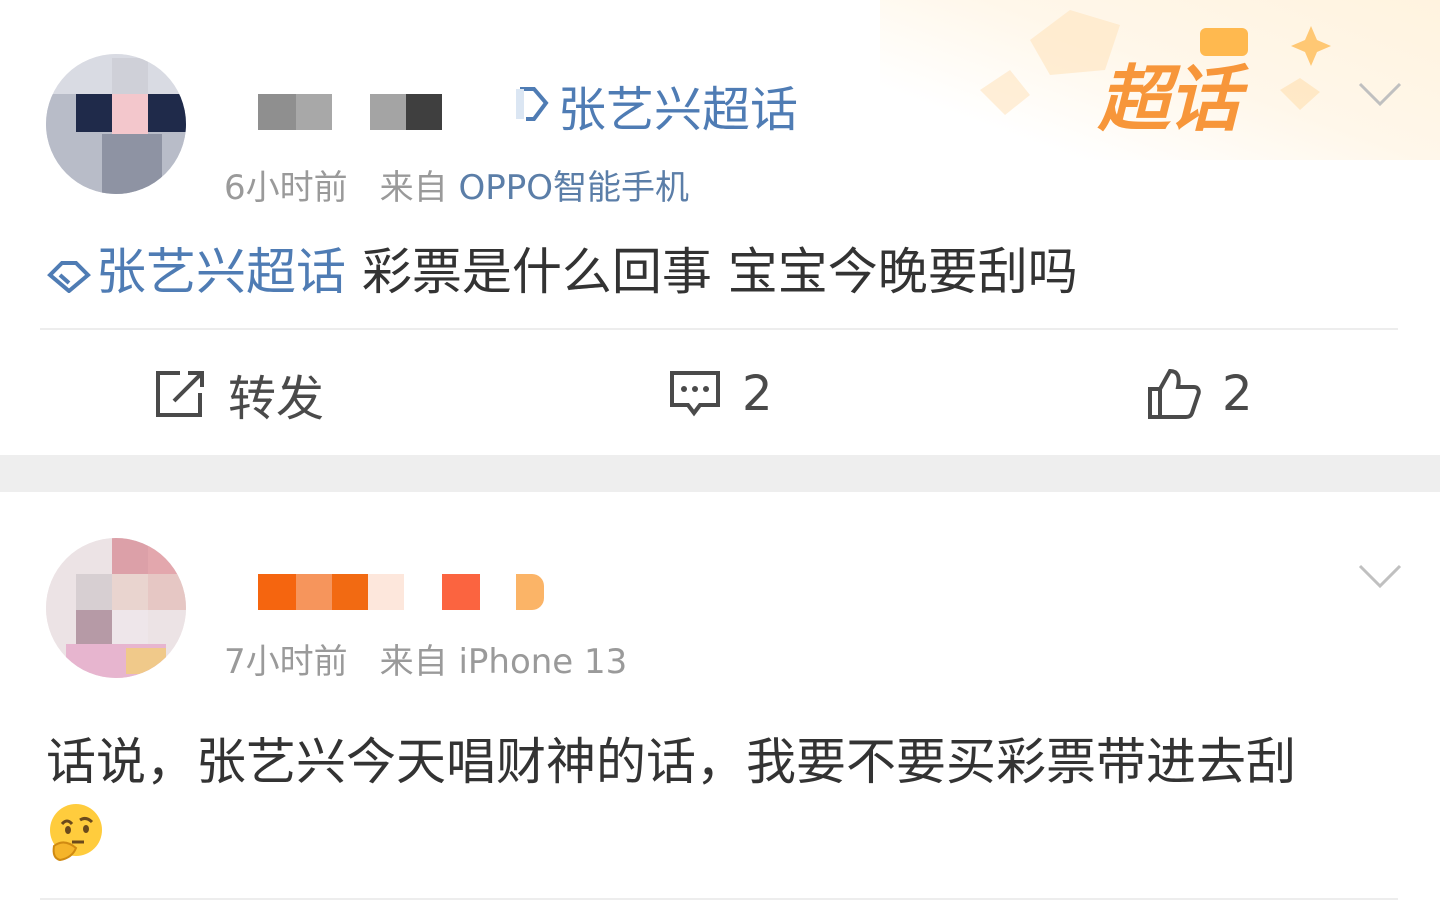 The width and height of the screenshot is (1440, 918). Describe the element at coordinates (276, 399) in the screenshot. I see `repost-label: 转发` at that location.